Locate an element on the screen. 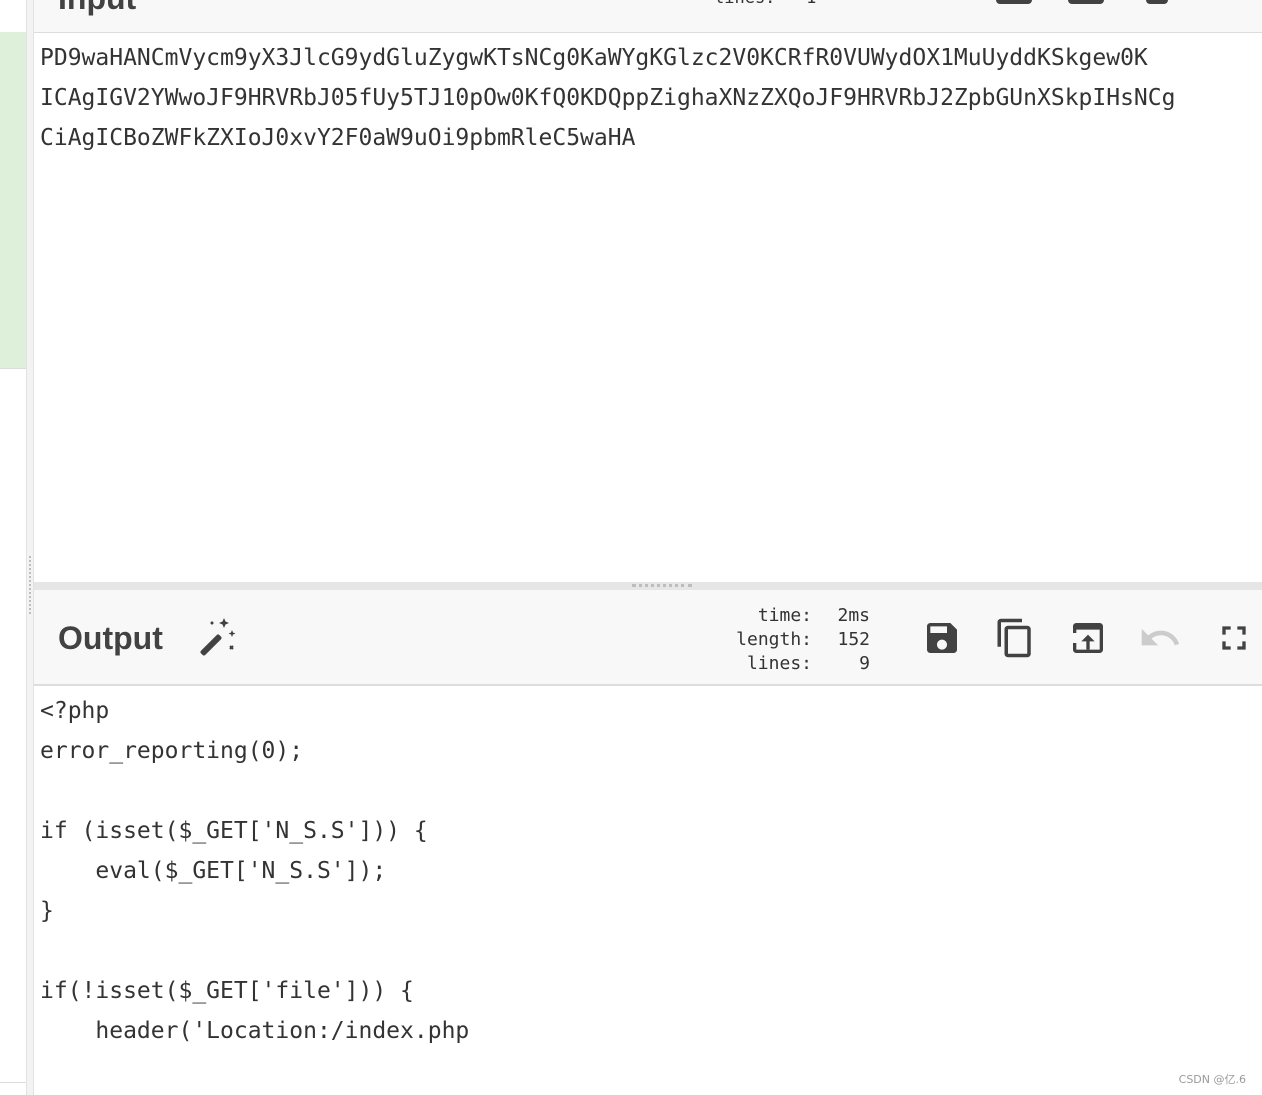  output-title: Output is located at coordinates (110, 638).